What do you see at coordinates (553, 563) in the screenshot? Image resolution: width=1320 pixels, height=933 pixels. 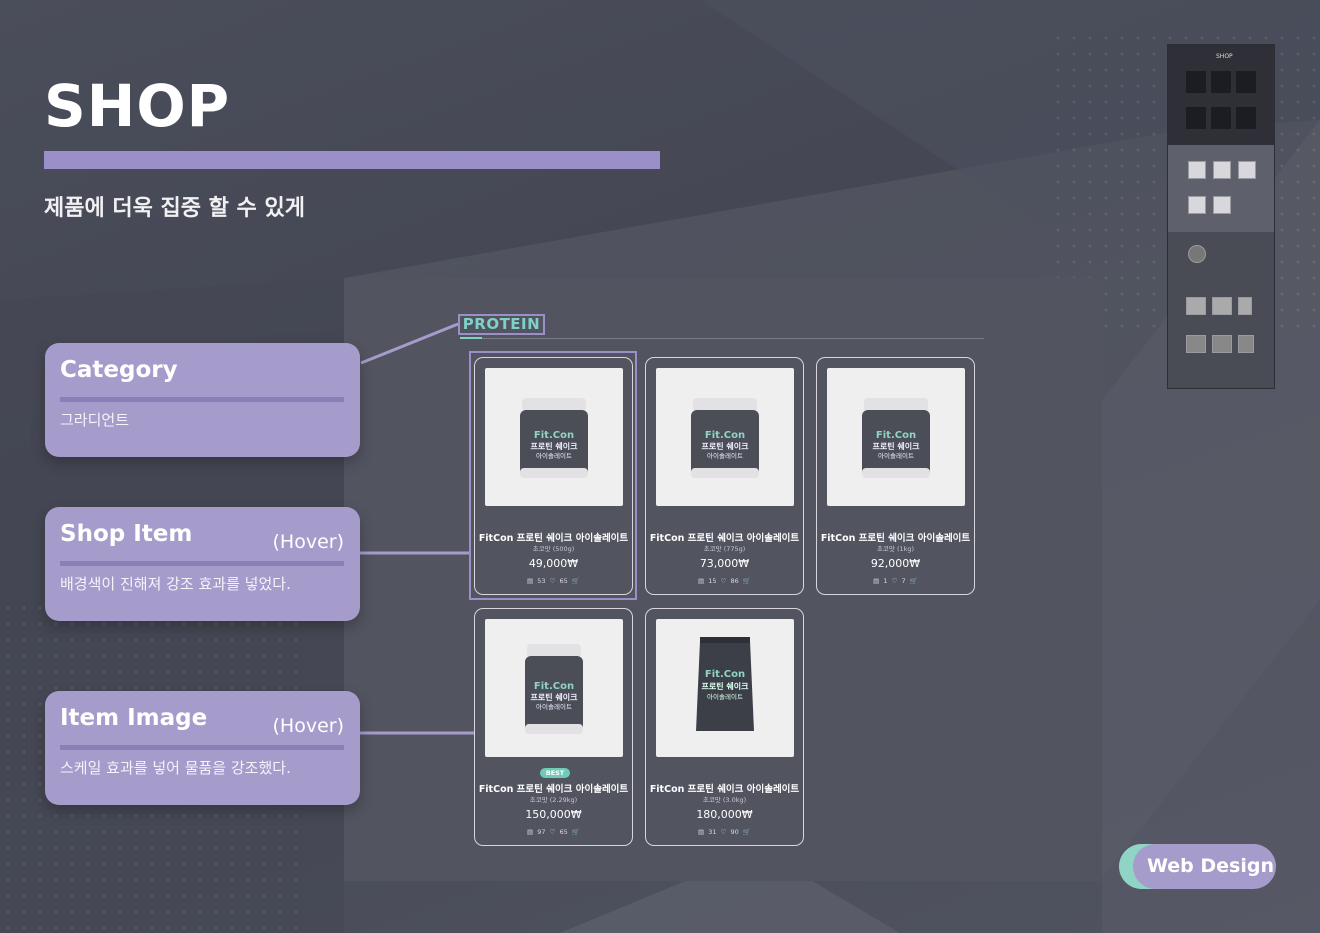 I see `item-price: 49,000₩` at bounding box center [553, 563].